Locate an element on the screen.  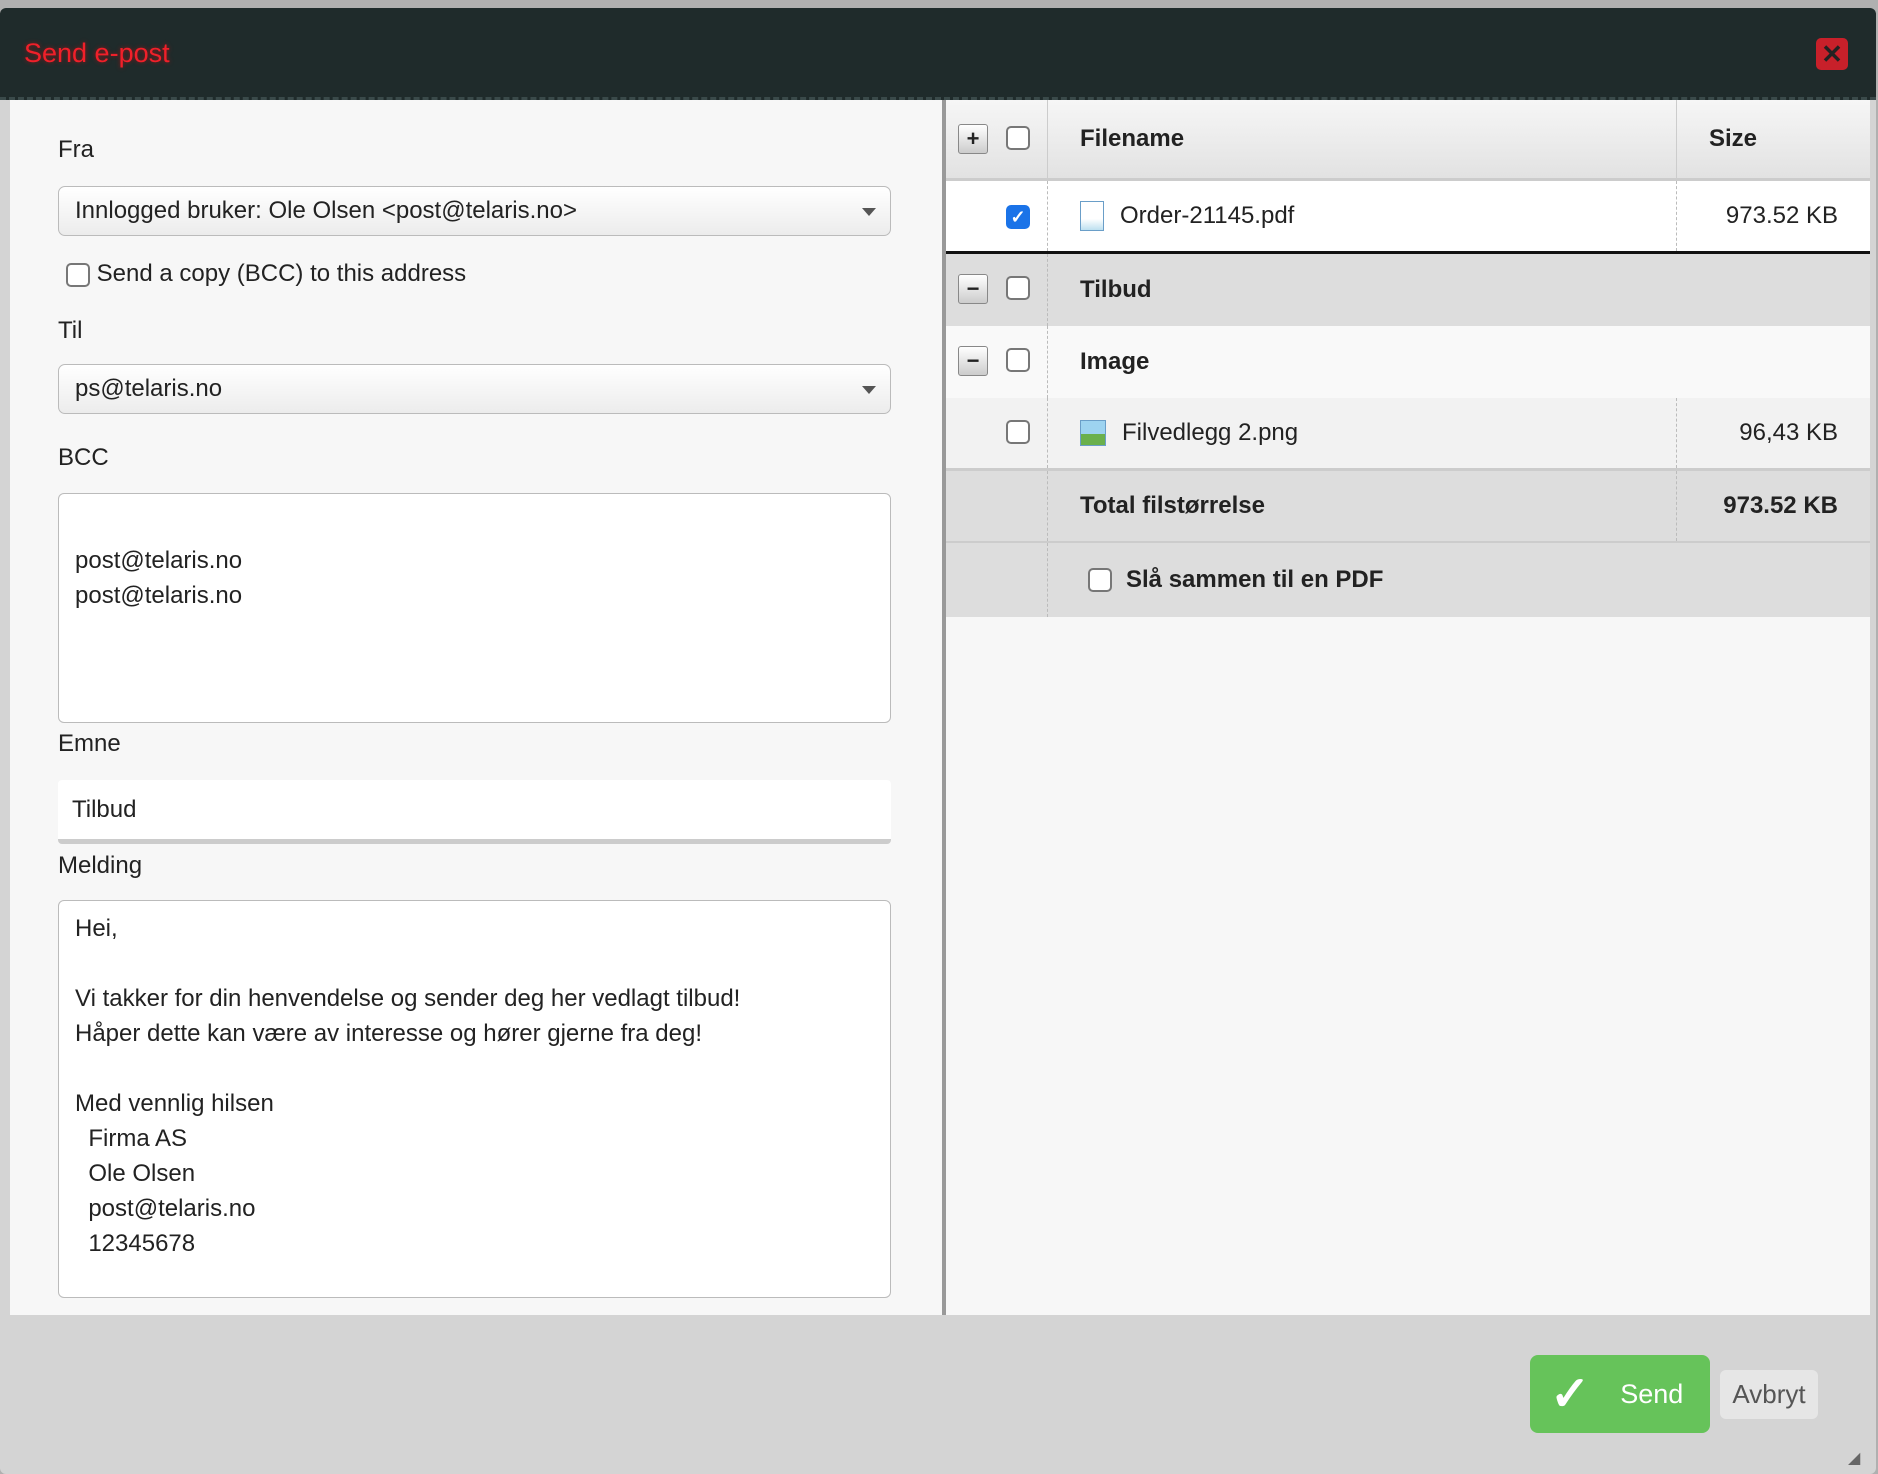
to-label: Til is located at coordinates (70, 330).